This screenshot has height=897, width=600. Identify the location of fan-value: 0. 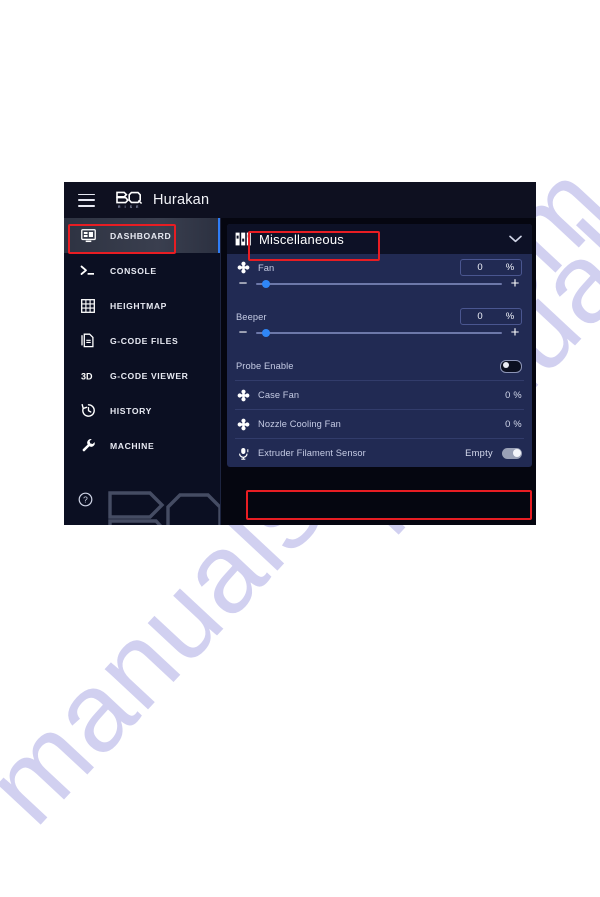
(480, 267).